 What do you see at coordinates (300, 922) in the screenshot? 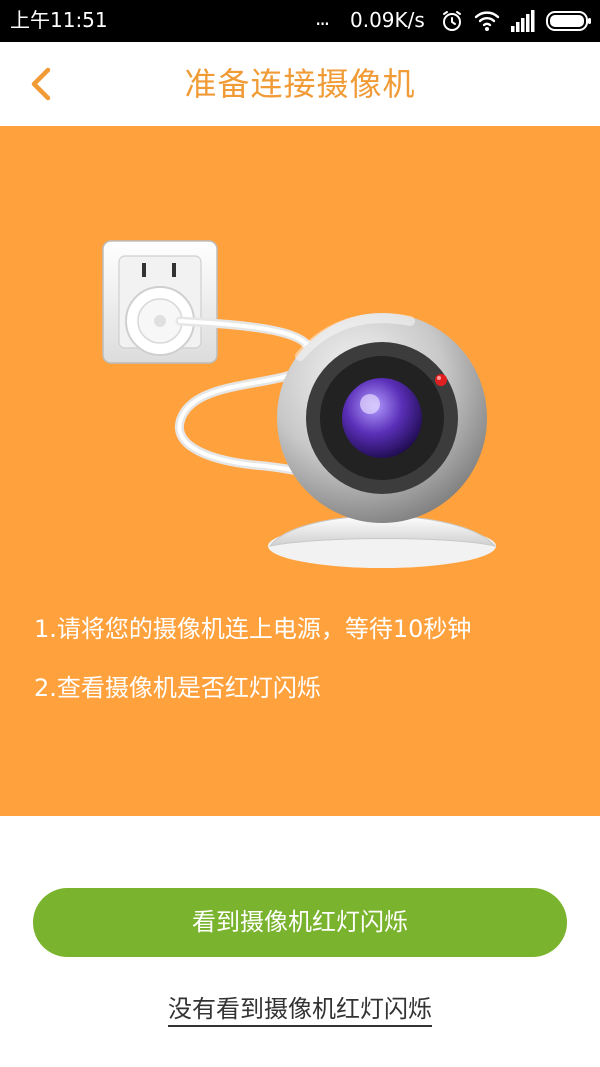
I see `confirm-red-light-button: 看到摄像机红灯闪烁` at bounding box center [300, 922].